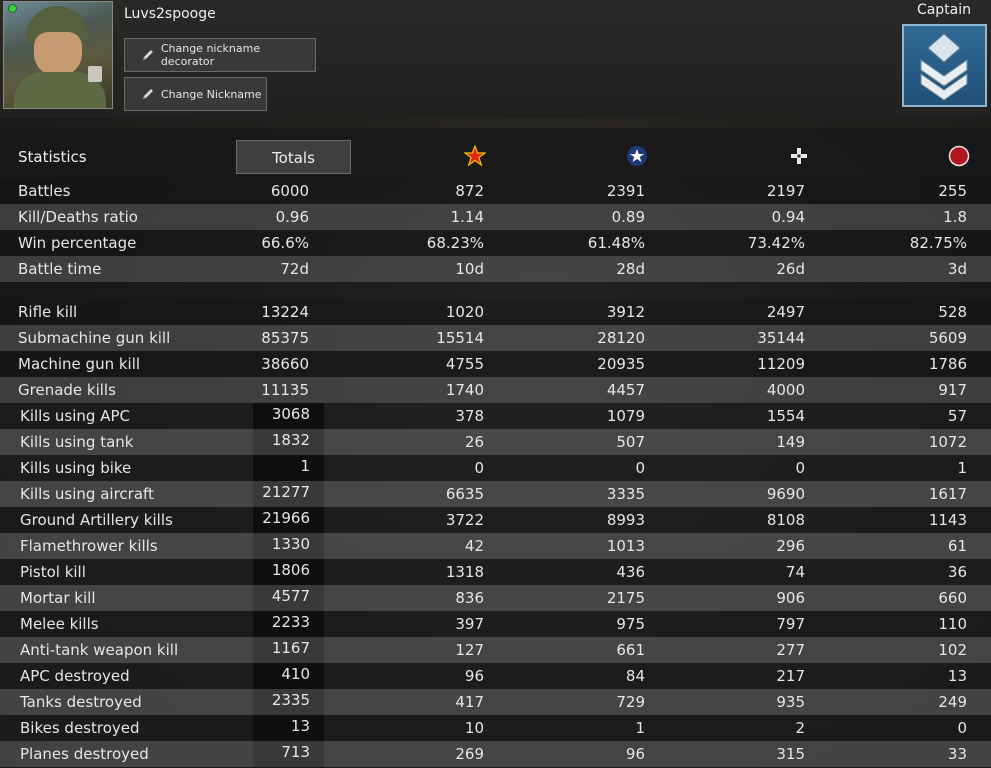 The image size is (991, 768). What do you see at coordinates (295, 752) in the screenshot?
I see `totals-value: 713` at bounding box center [295, 752].